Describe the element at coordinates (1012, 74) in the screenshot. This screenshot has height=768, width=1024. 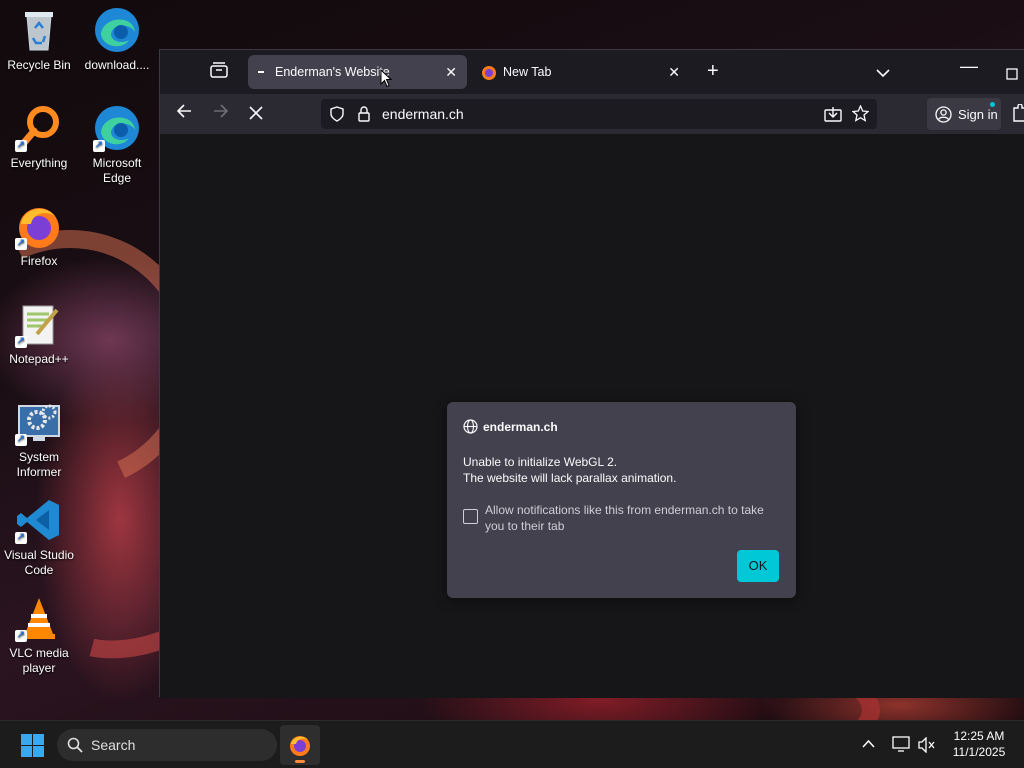
I see `maximize-icon` at that location.